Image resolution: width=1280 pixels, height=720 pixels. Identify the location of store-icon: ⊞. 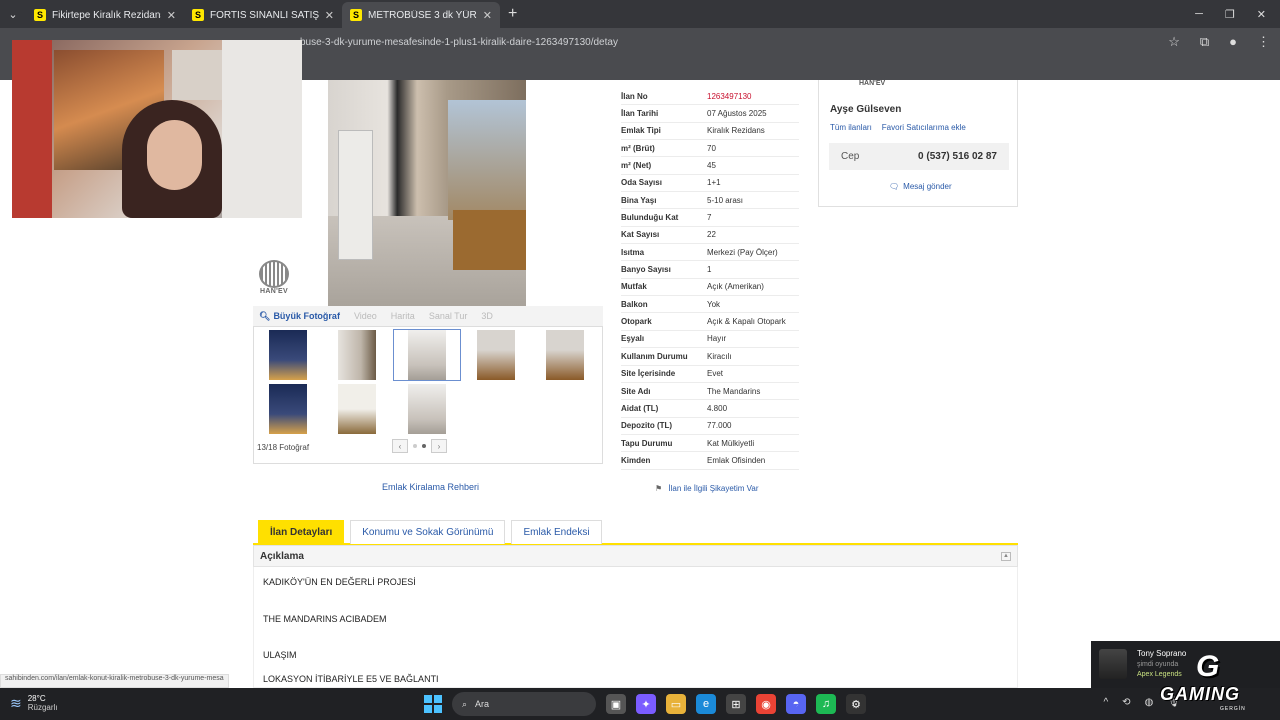
(736, 704).